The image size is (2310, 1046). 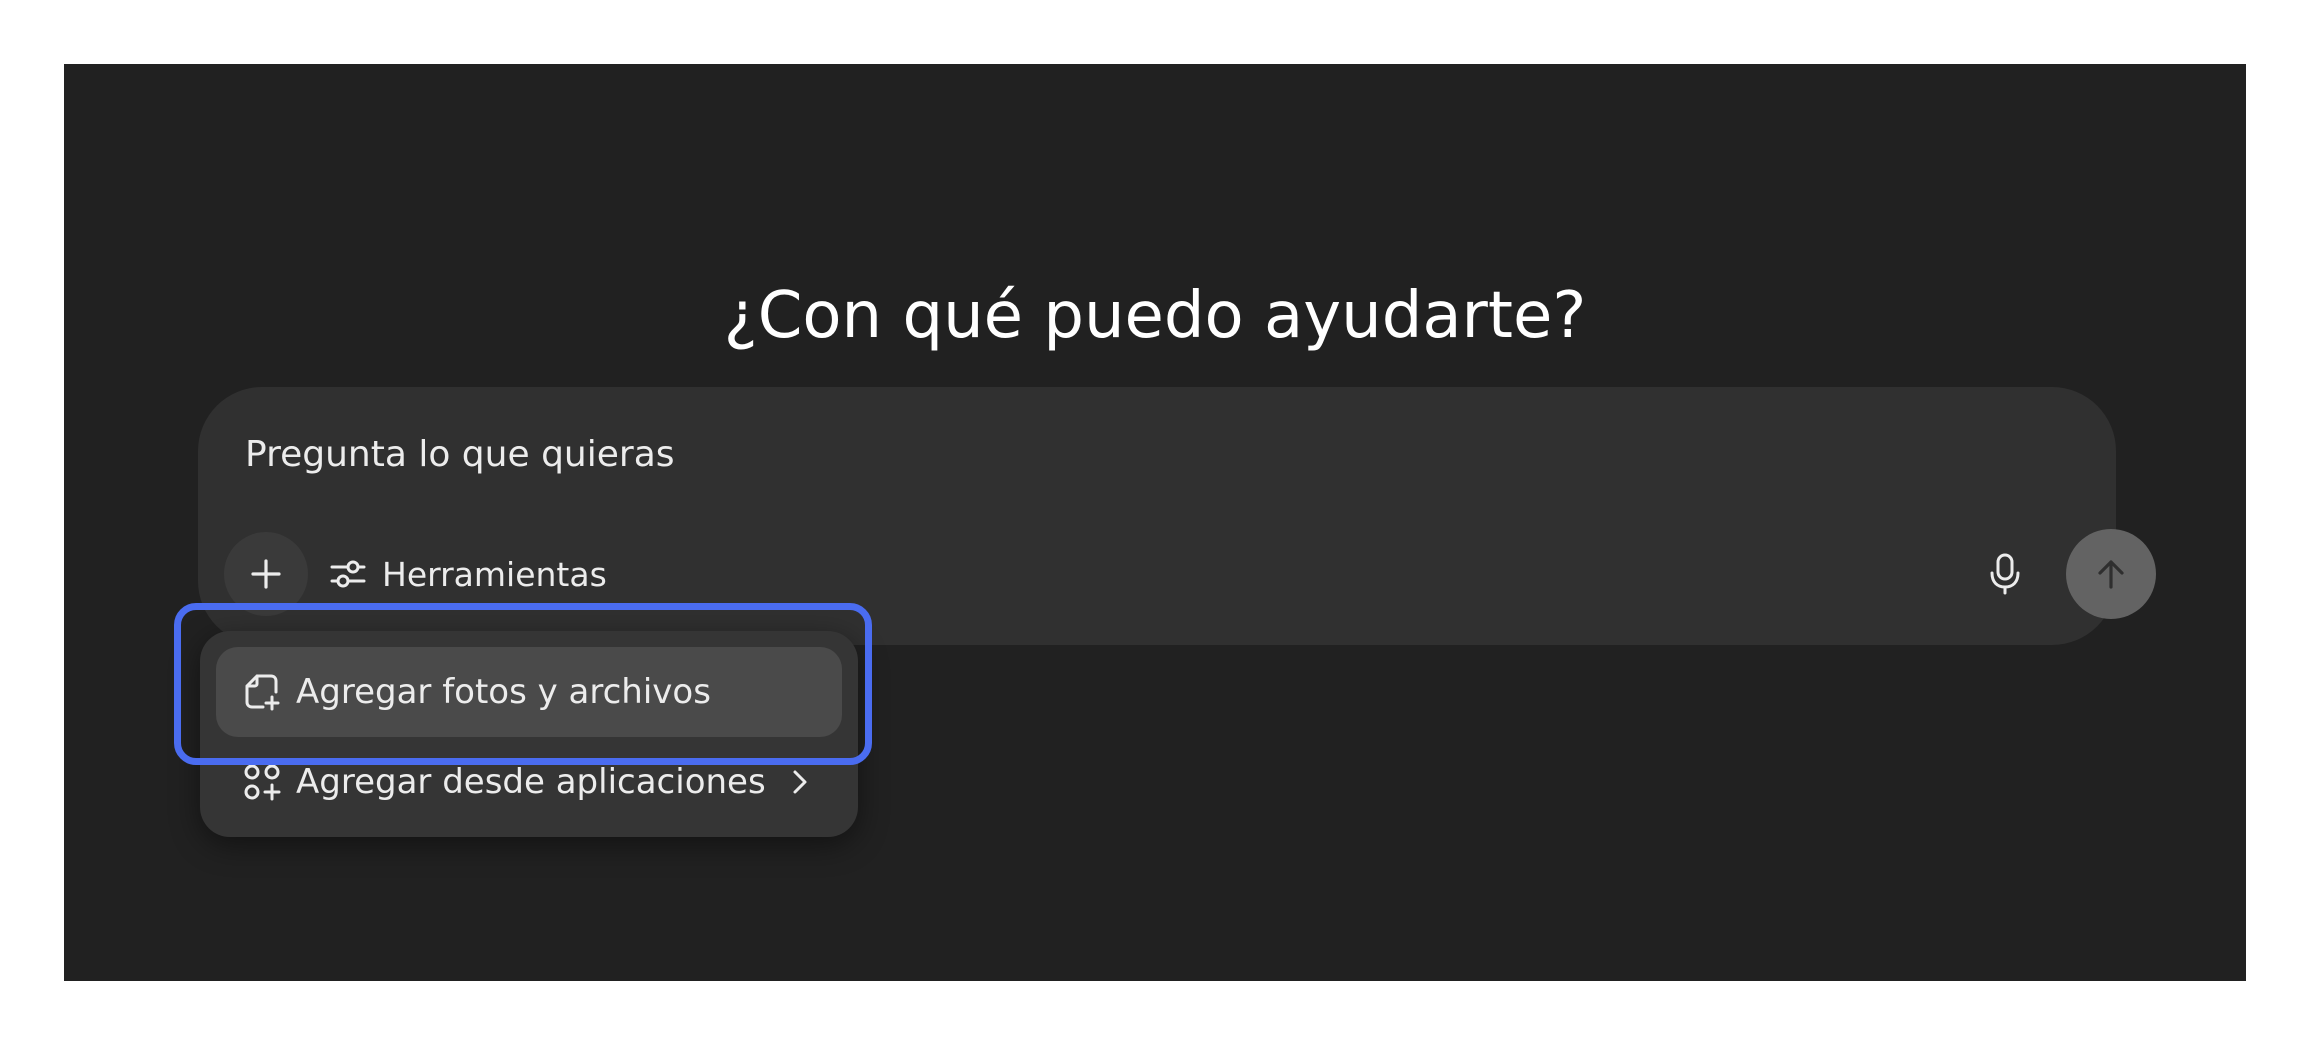 I want to click on menu-item-label: Agregar desde aplicaciones, so click(x=531, y=782).